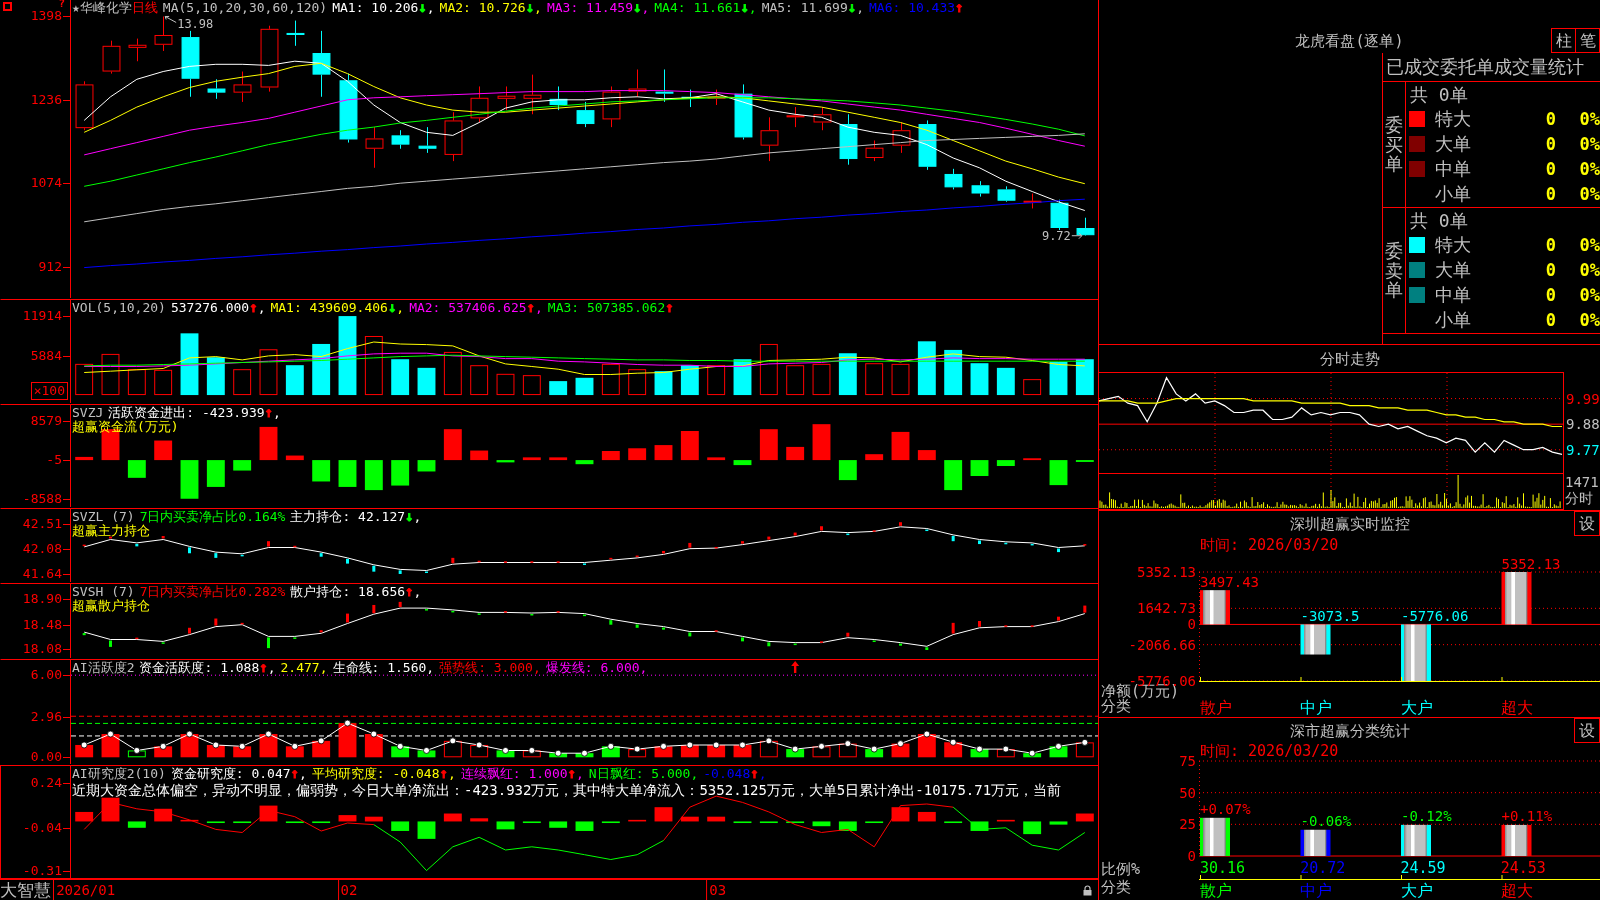  What do you see at coordinates (383, 7) in the screenshot?
I see `indicator-reading: MA1: 10.206↓,` at bounding box center [383, 7].